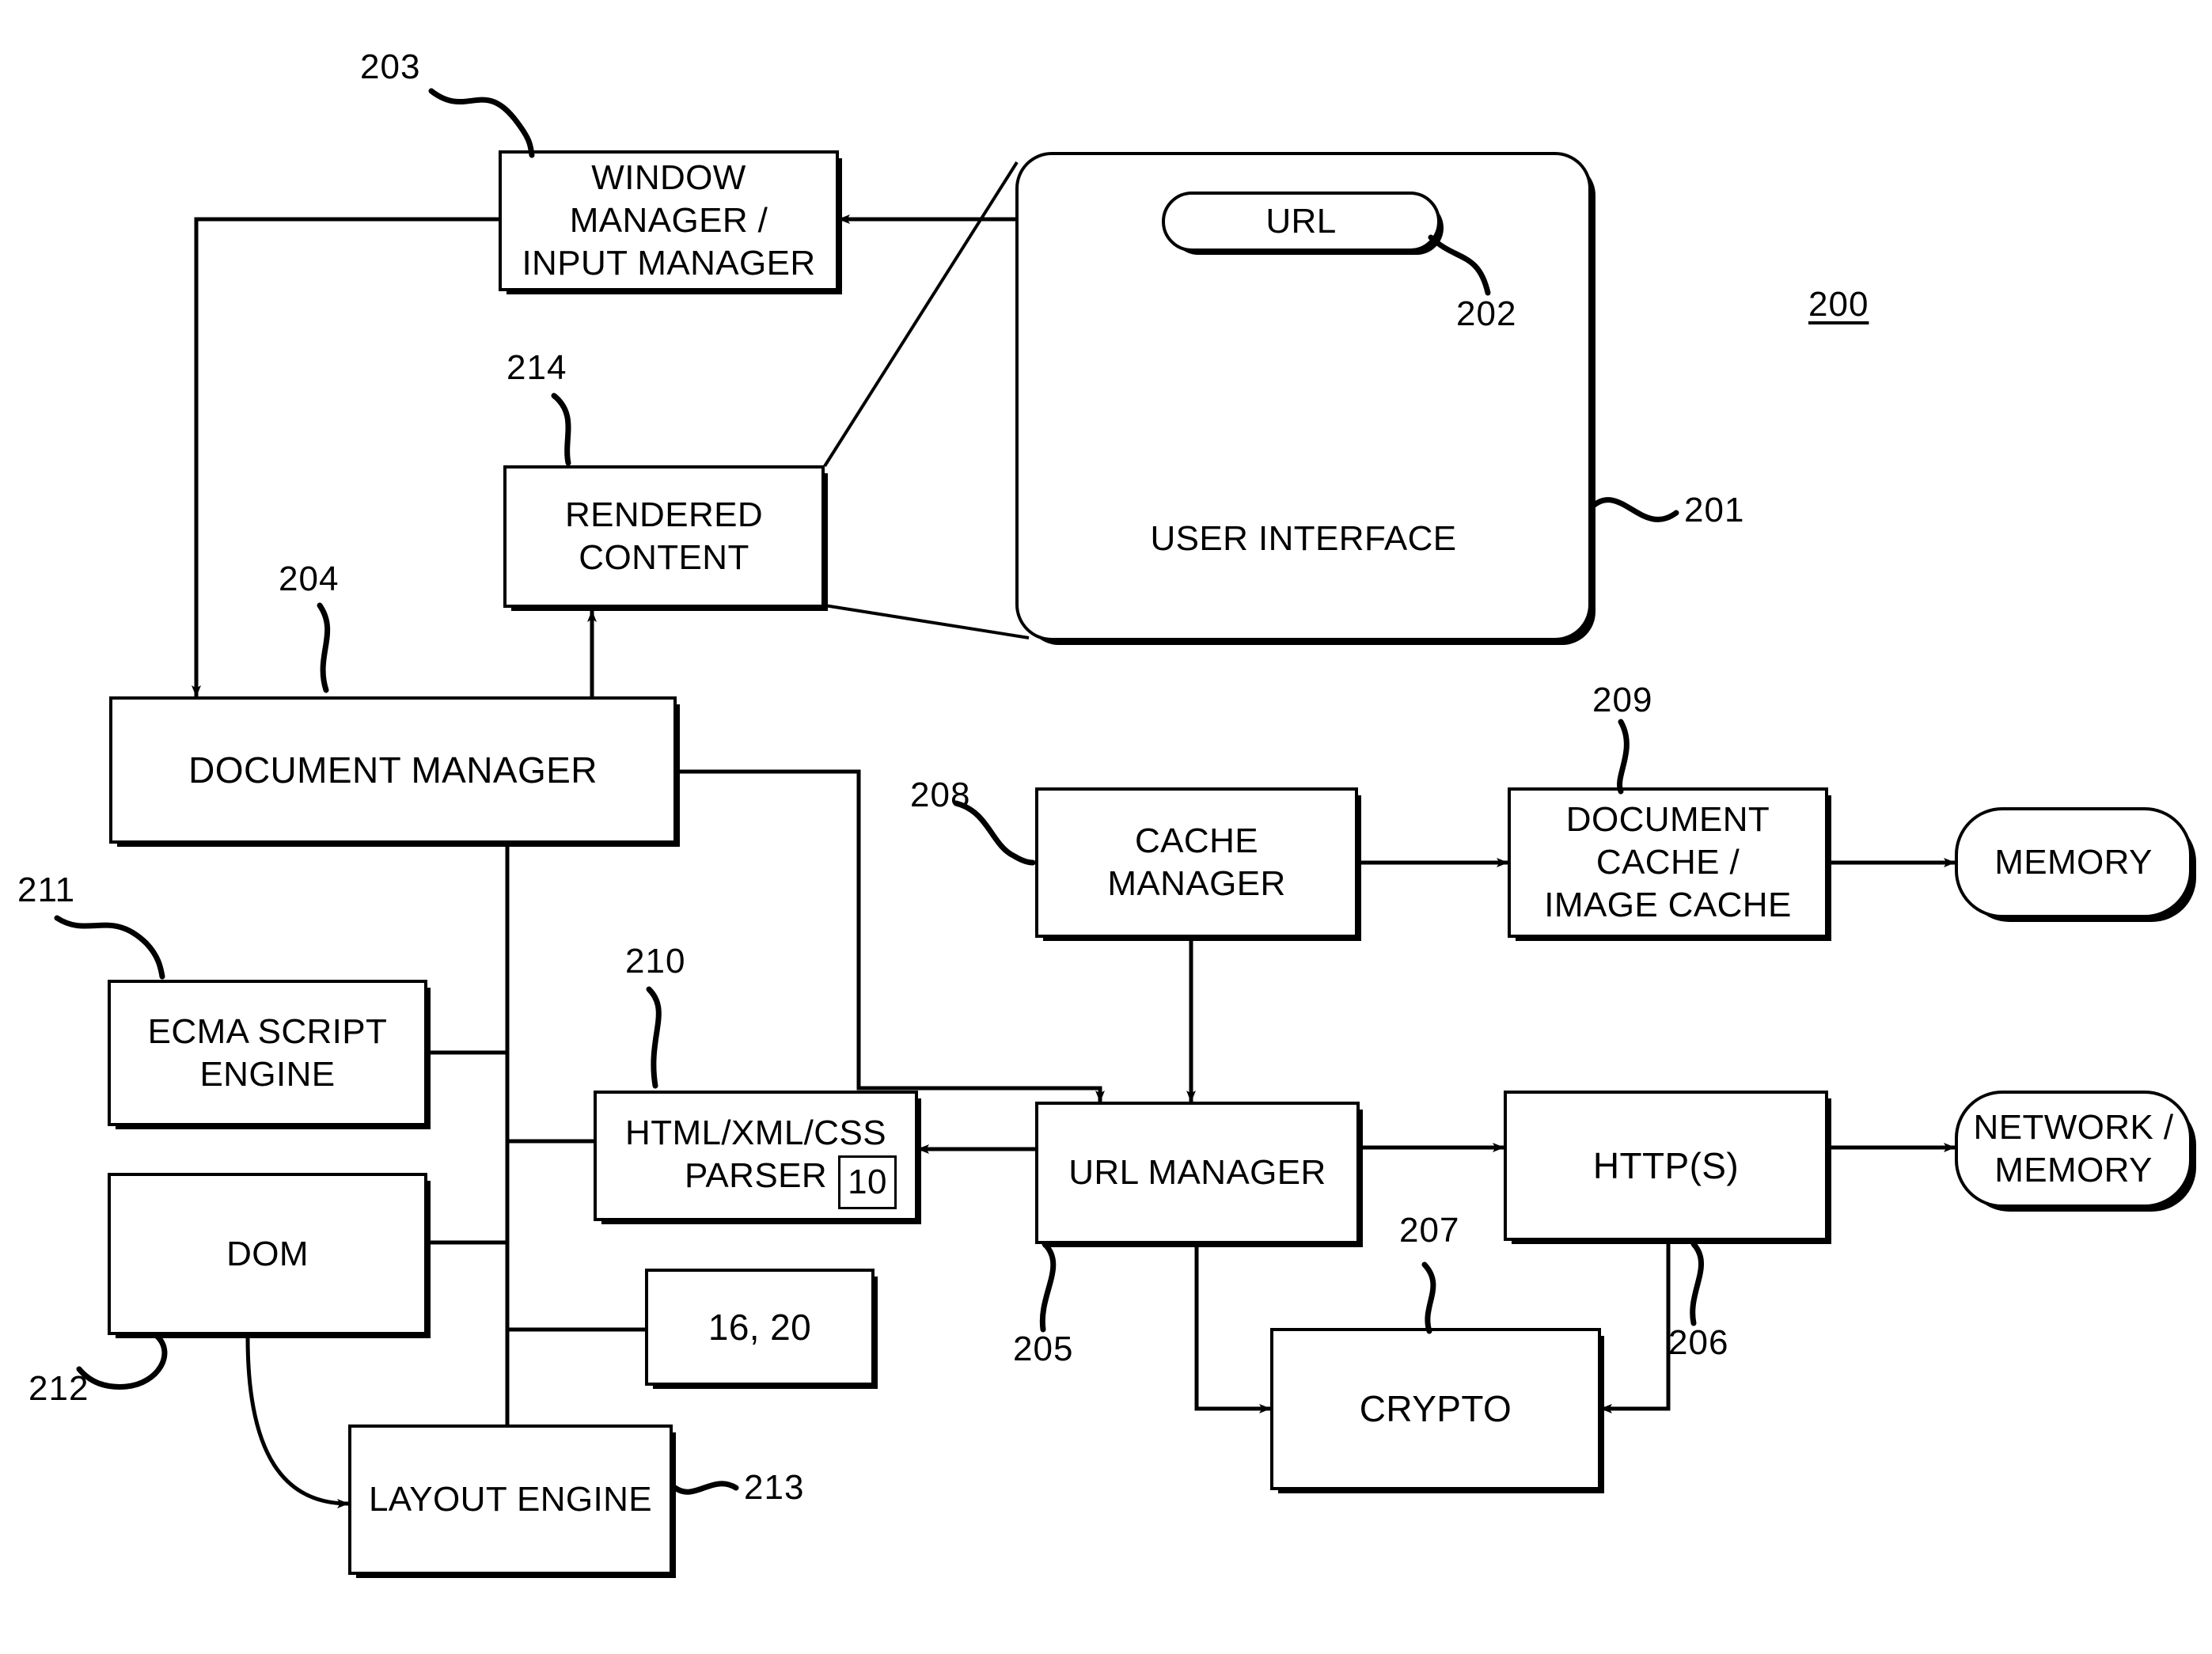 The image size is (2212, 1654). I want to click on block-document-manager: DOCUMENT MANAGER, so click(393, 770).